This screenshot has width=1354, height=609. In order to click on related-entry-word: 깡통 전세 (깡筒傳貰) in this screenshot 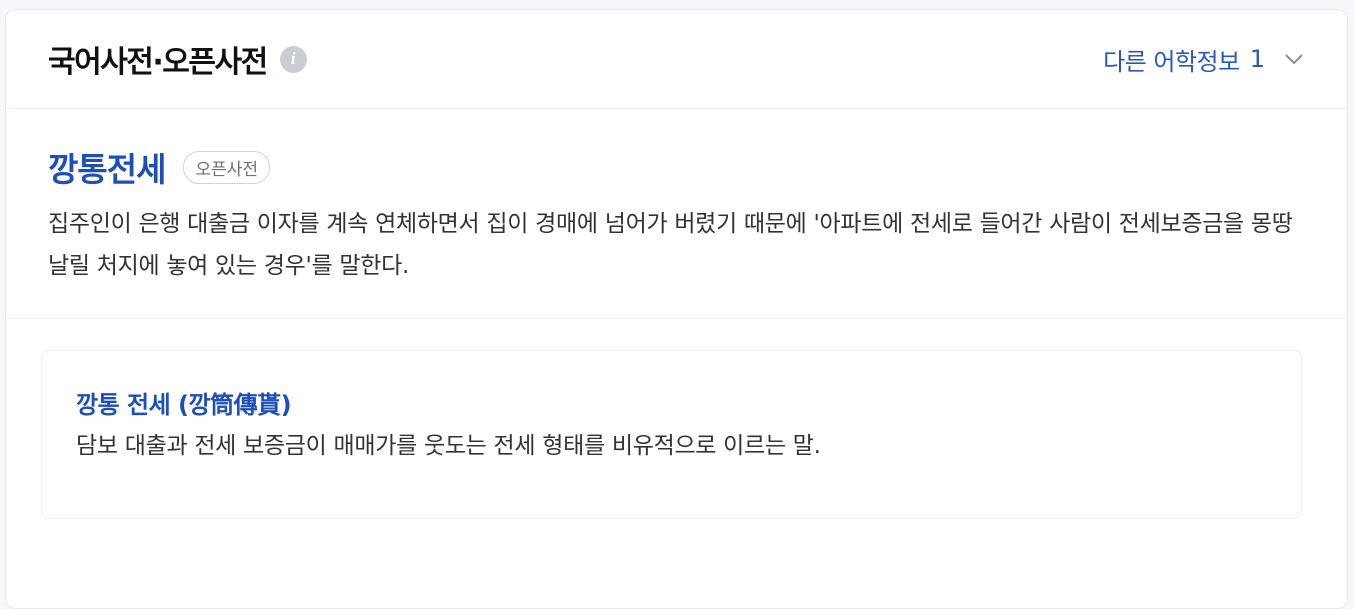, I will do `click(671, 402)`.